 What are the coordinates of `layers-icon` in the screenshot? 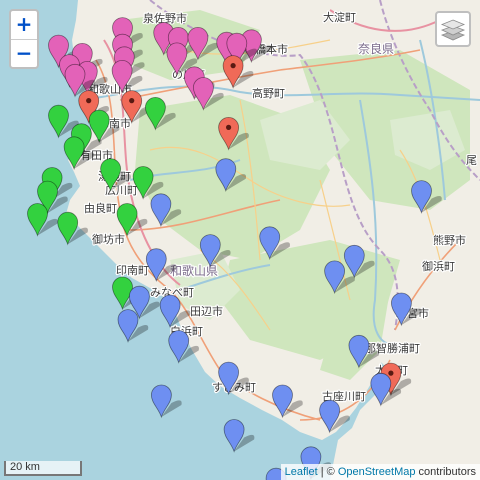 It's located at (453, 30).